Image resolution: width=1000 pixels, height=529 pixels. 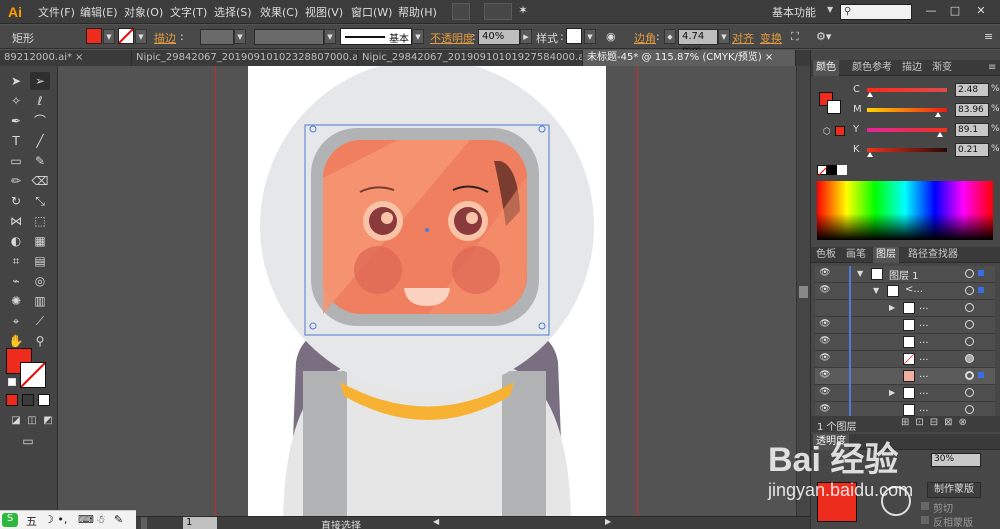 What do you see at coordinates (925, 130) in the screenshot?
I see `yellow-slider: Y 89.1 %` at bounding box center [925, 130].